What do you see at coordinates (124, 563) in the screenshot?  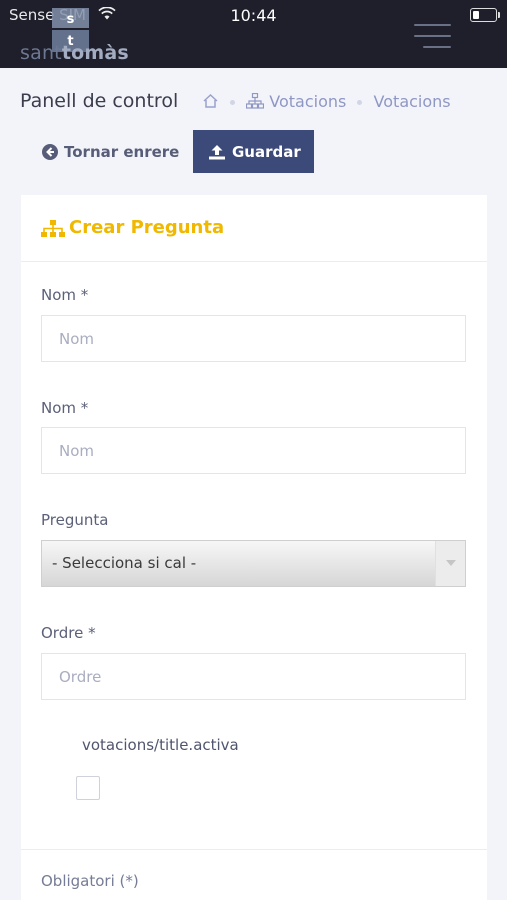 I see `question-select-value: - Selecciona si cal -` at bounding box center [124, 563].